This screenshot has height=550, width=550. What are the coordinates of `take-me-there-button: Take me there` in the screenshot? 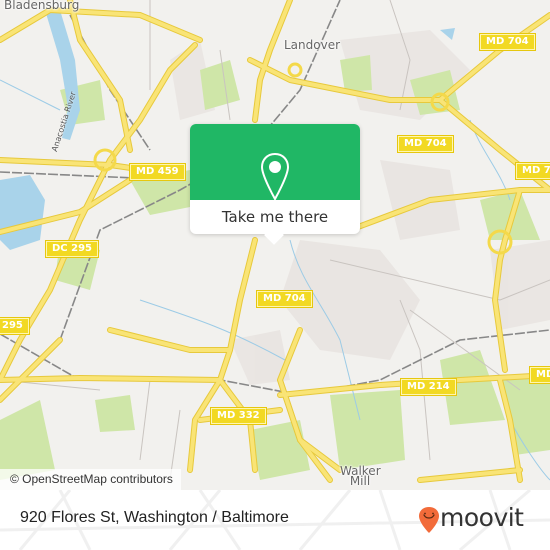 It's located at (275, 217).